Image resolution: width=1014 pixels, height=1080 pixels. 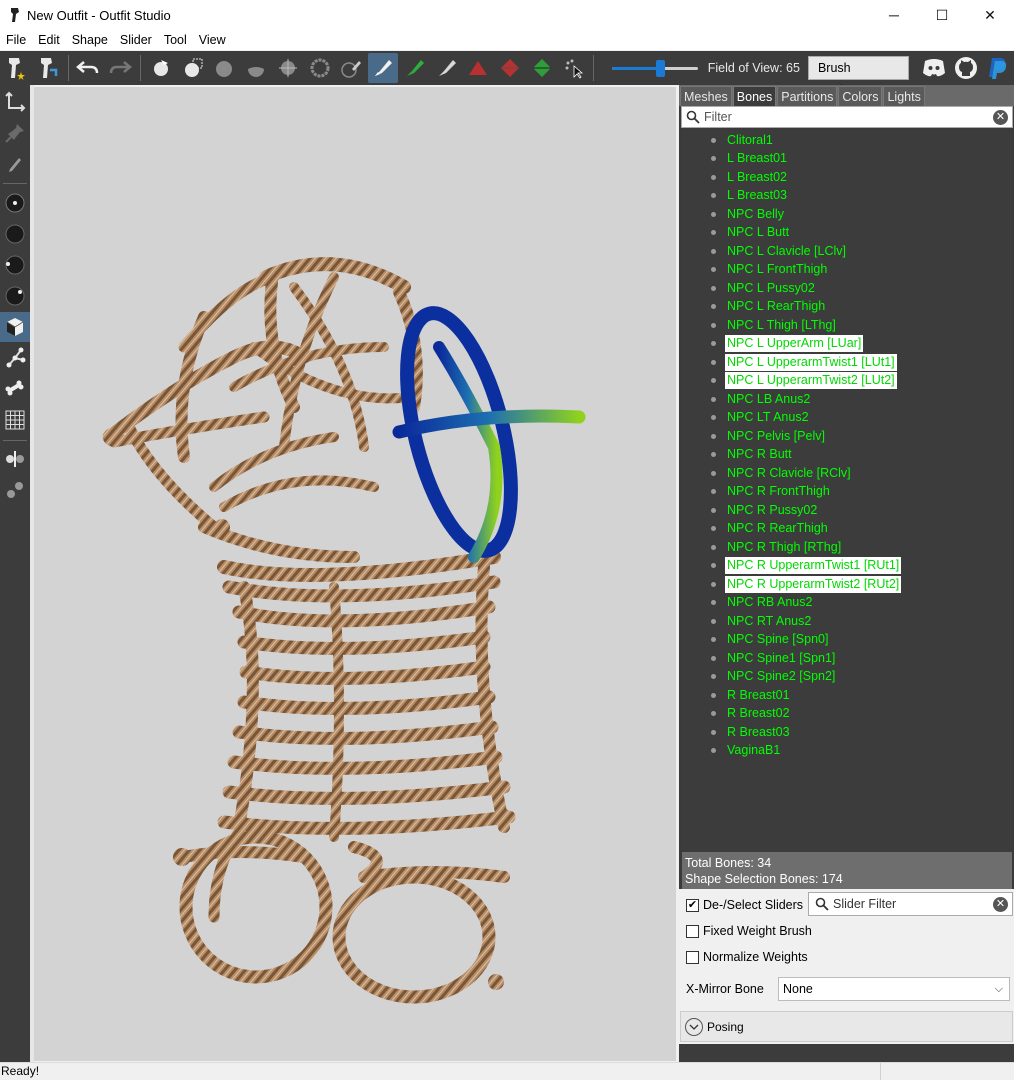 I want to click on bone-list-item: NPC LB Anus2, so click(x=747, y=399).